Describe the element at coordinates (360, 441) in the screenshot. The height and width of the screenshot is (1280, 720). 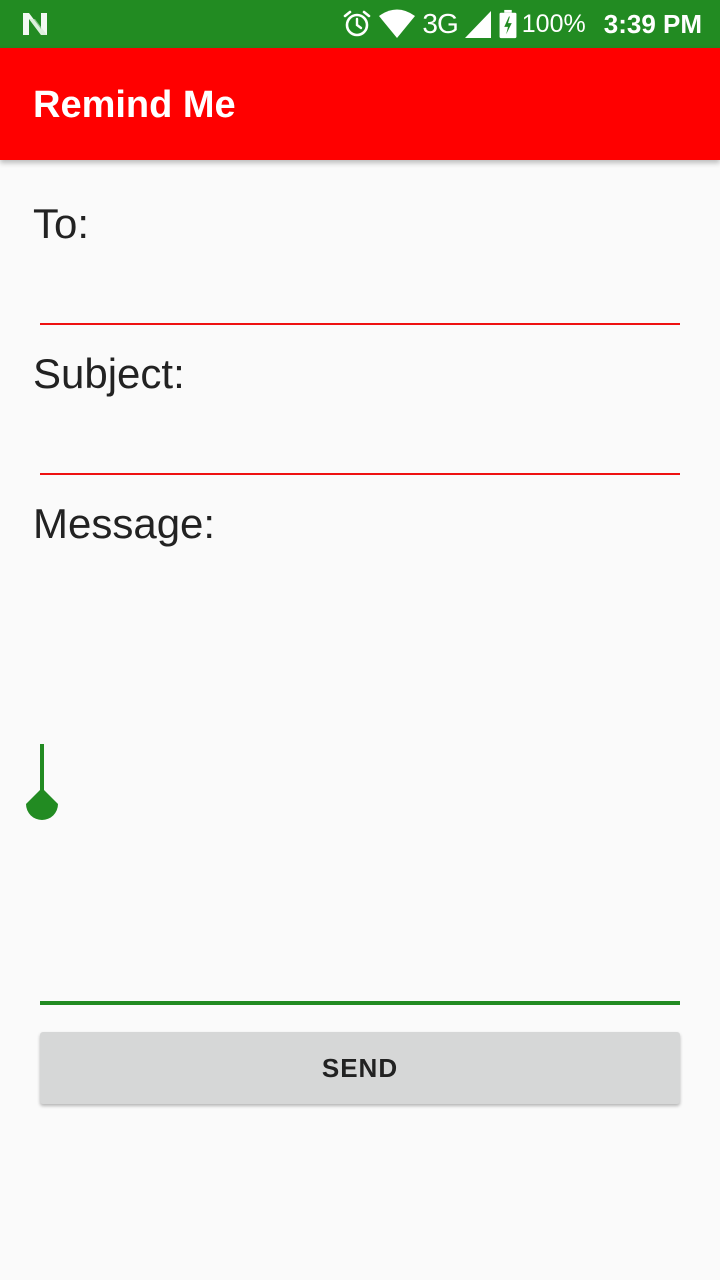
I see `subject-field` at that location.